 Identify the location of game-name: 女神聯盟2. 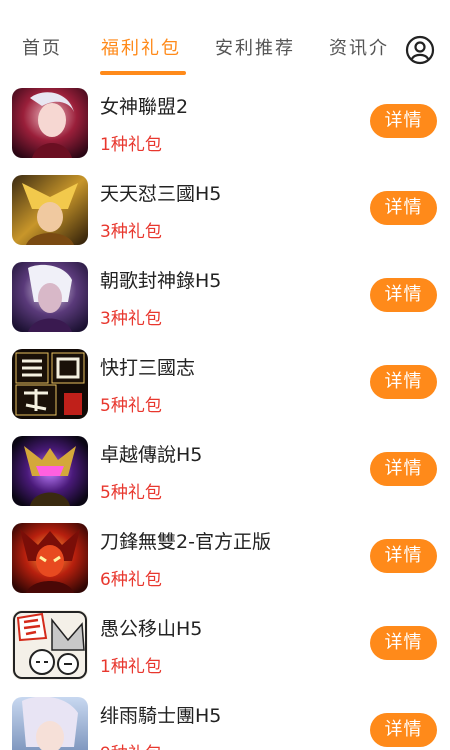
(144, 107).